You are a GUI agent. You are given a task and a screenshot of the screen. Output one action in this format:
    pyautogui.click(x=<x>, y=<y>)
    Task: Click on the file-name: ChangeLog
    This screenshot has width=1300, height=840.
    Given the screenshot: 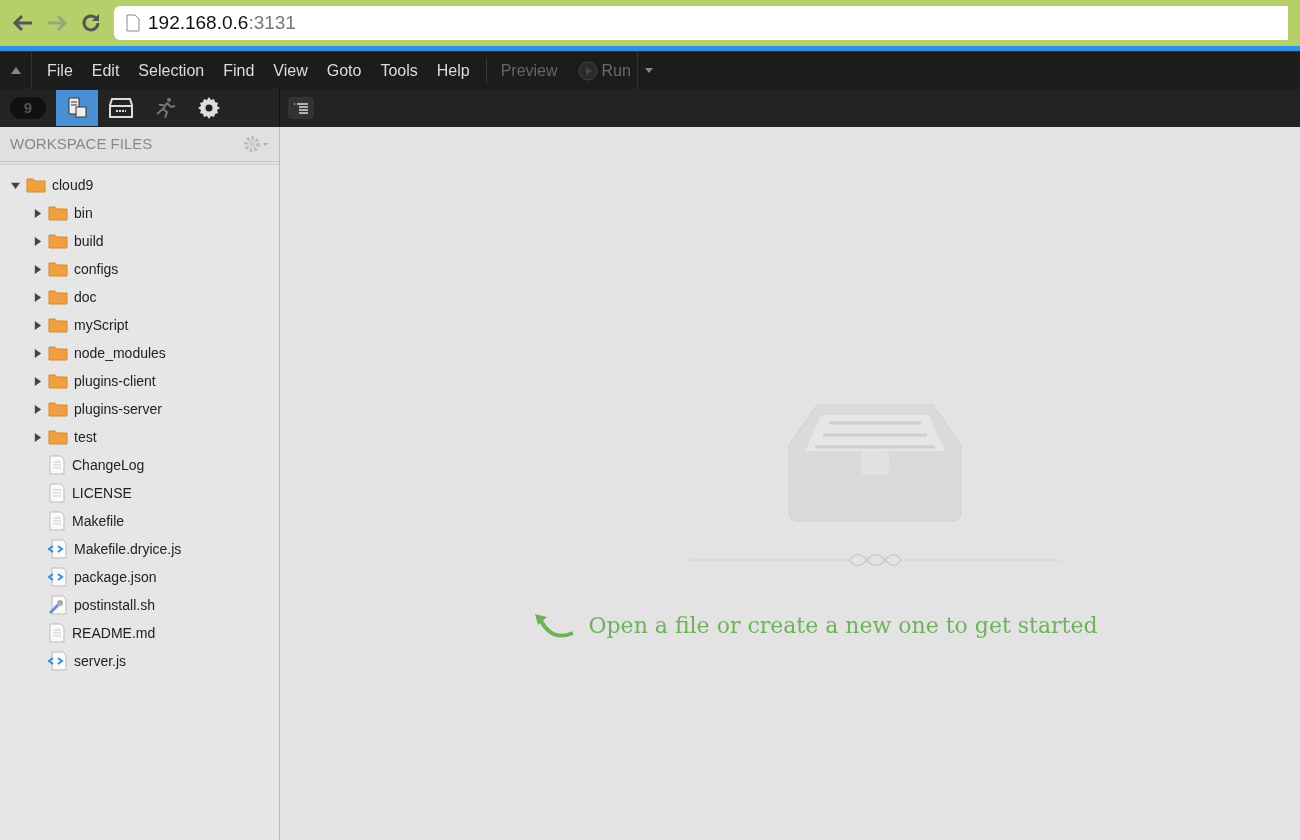 What is the action you would take?
    pyautogui.click(x=108, y=465)
    